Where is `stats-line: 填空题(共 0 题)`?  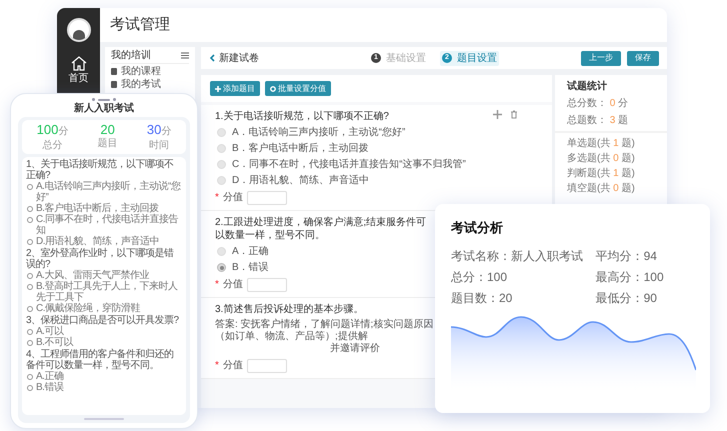
stats-line: 填空题(共 0 题) is located at coordinates (601, 188).